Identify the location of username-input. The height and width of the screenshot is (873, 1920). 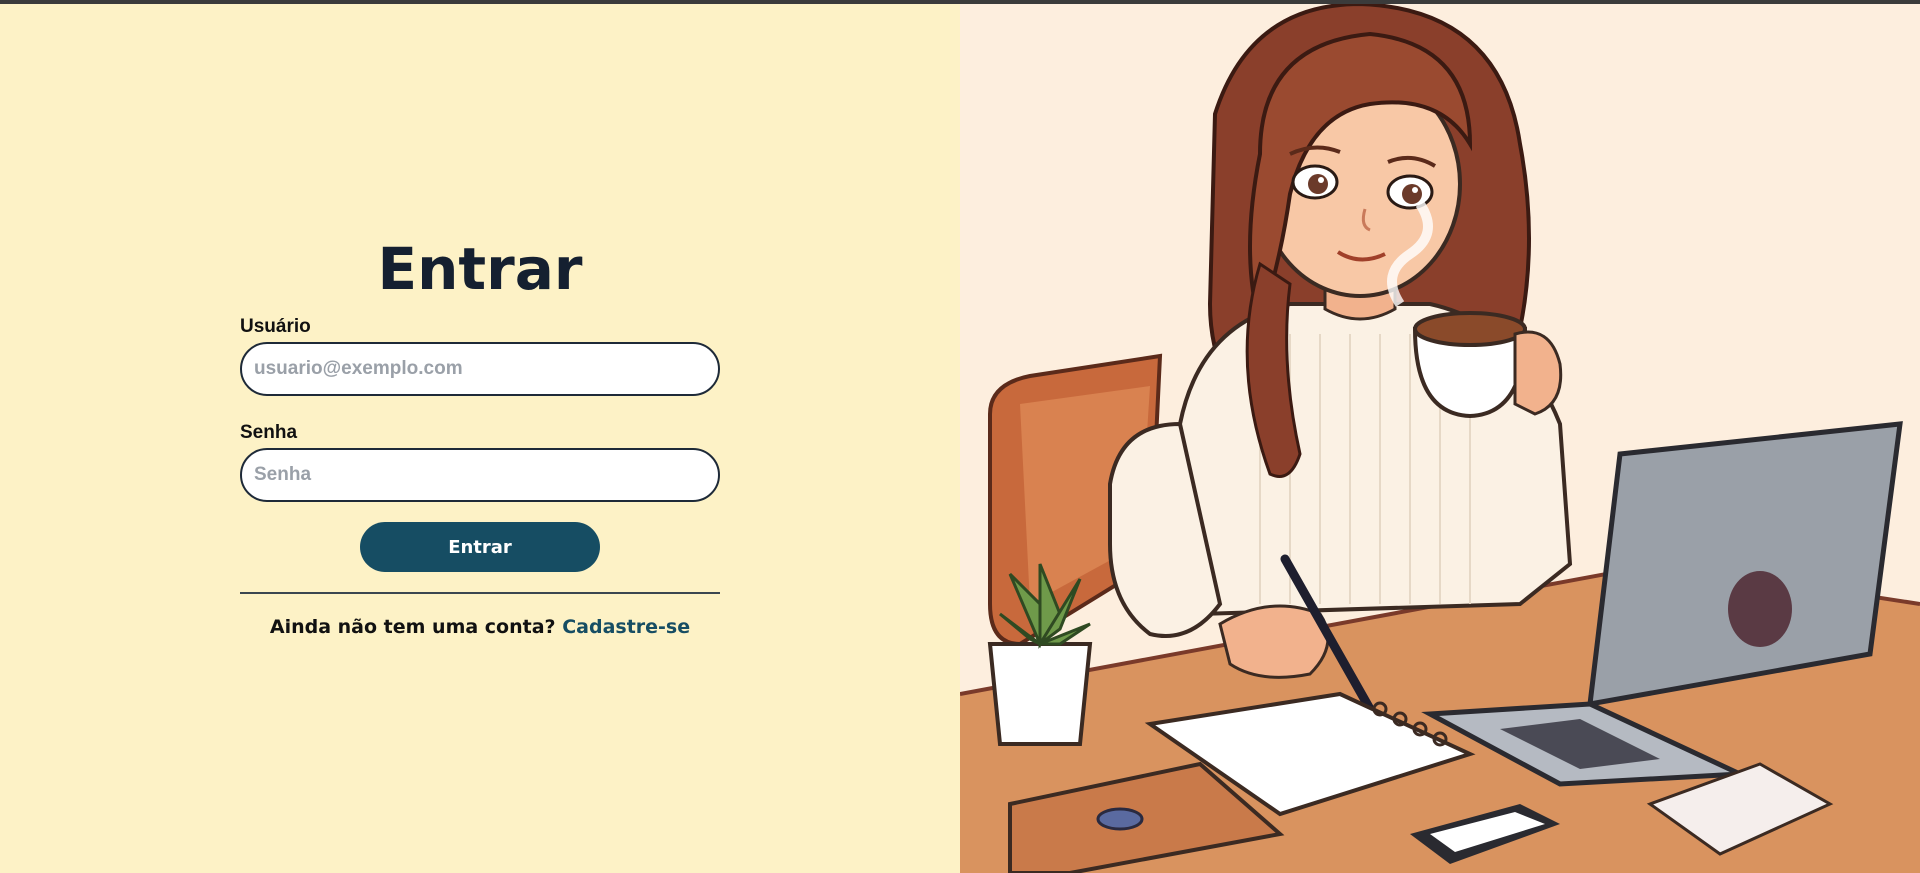
(480, 369).